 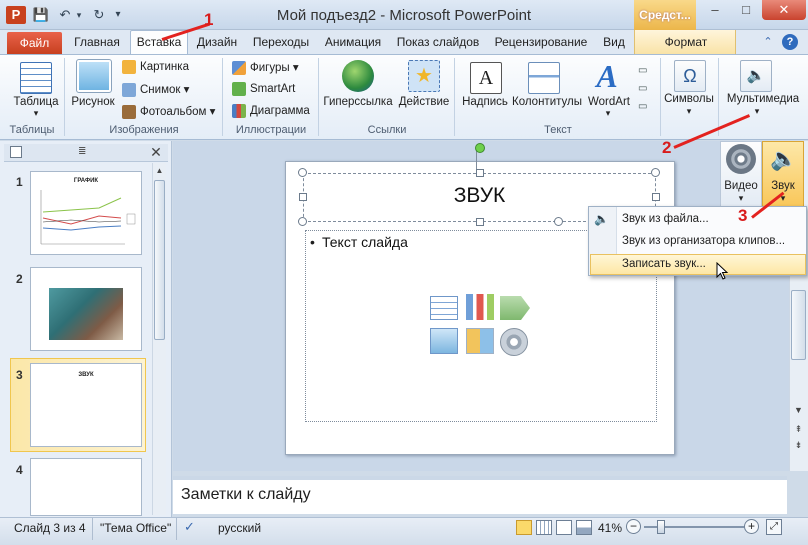 What do you see at coordinates (741, 159) in the screenshot?
I see `video-icon` at bounding box center [741, 159].